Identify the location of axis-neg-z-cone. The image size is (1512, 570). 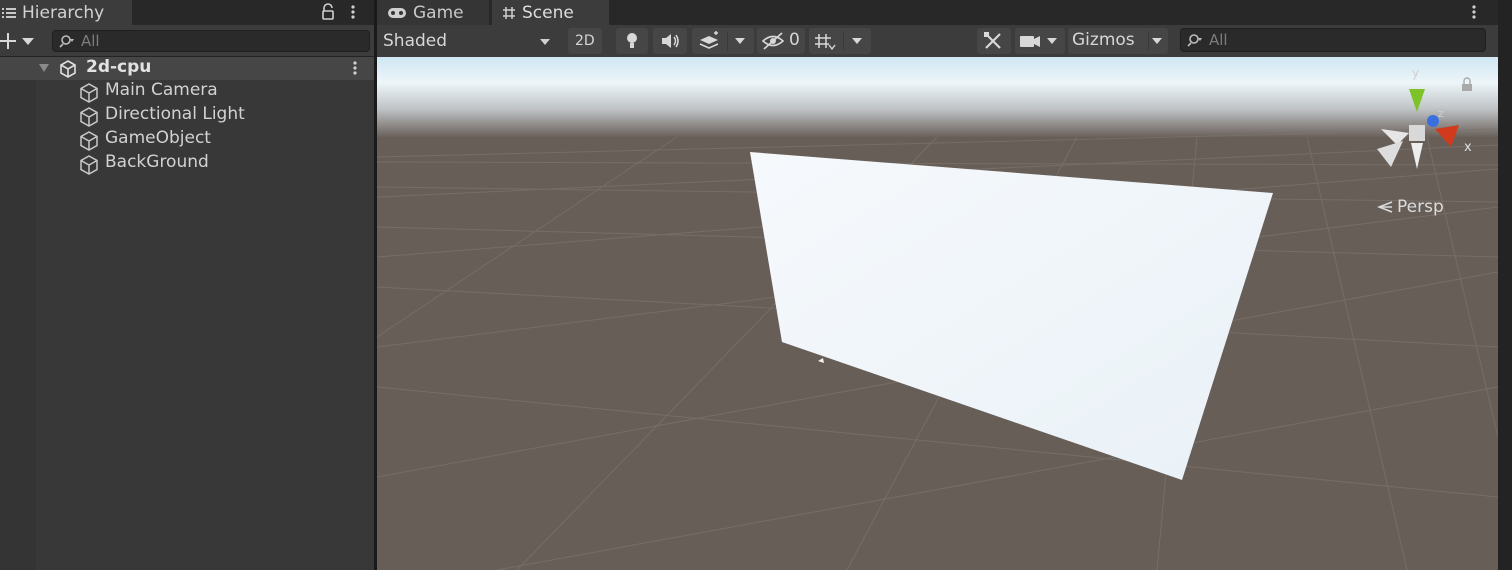
(1390, 154).